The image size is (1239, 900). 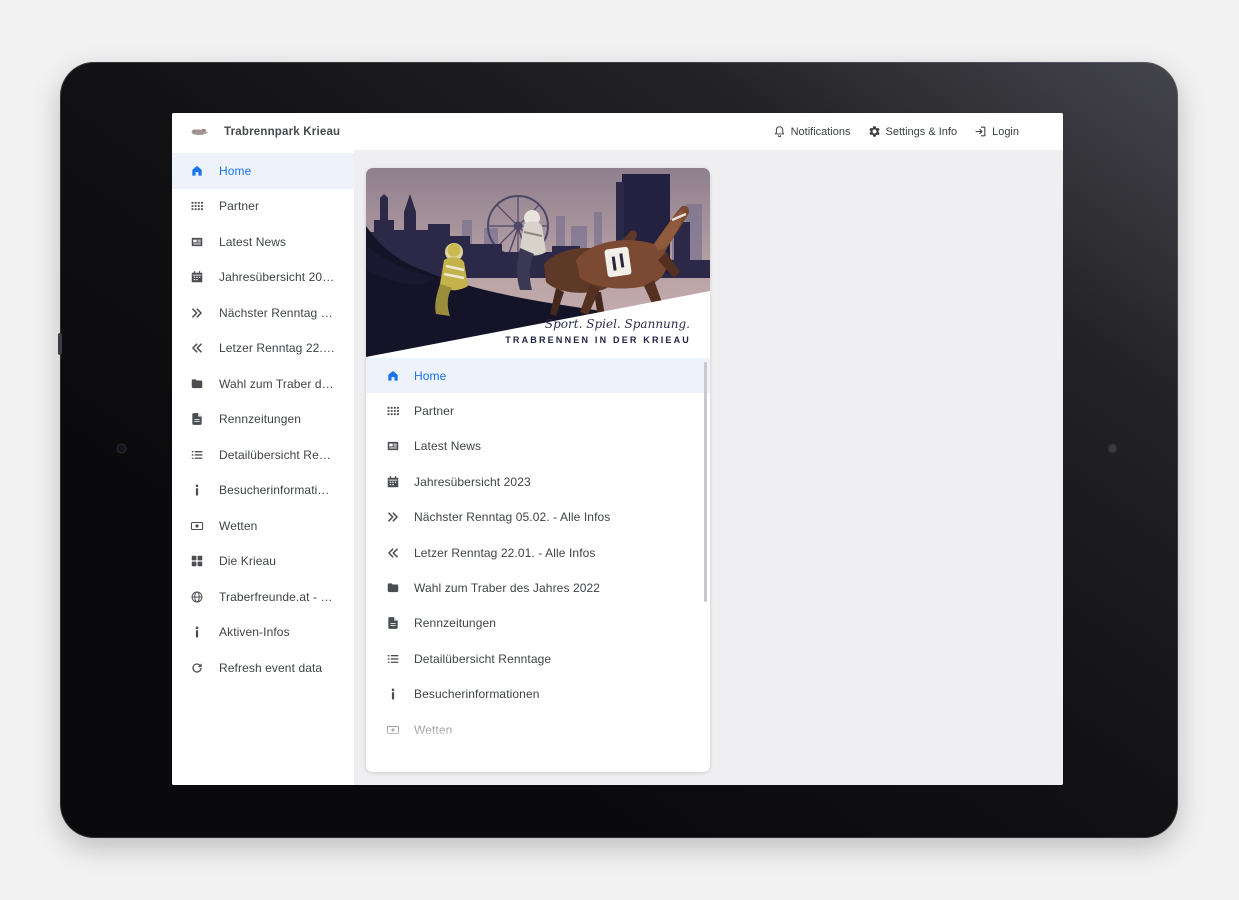 What do you see at coordinates (197, 561) in the screenshot?
I see `grid2-icon` at bounding box center [197, 561].